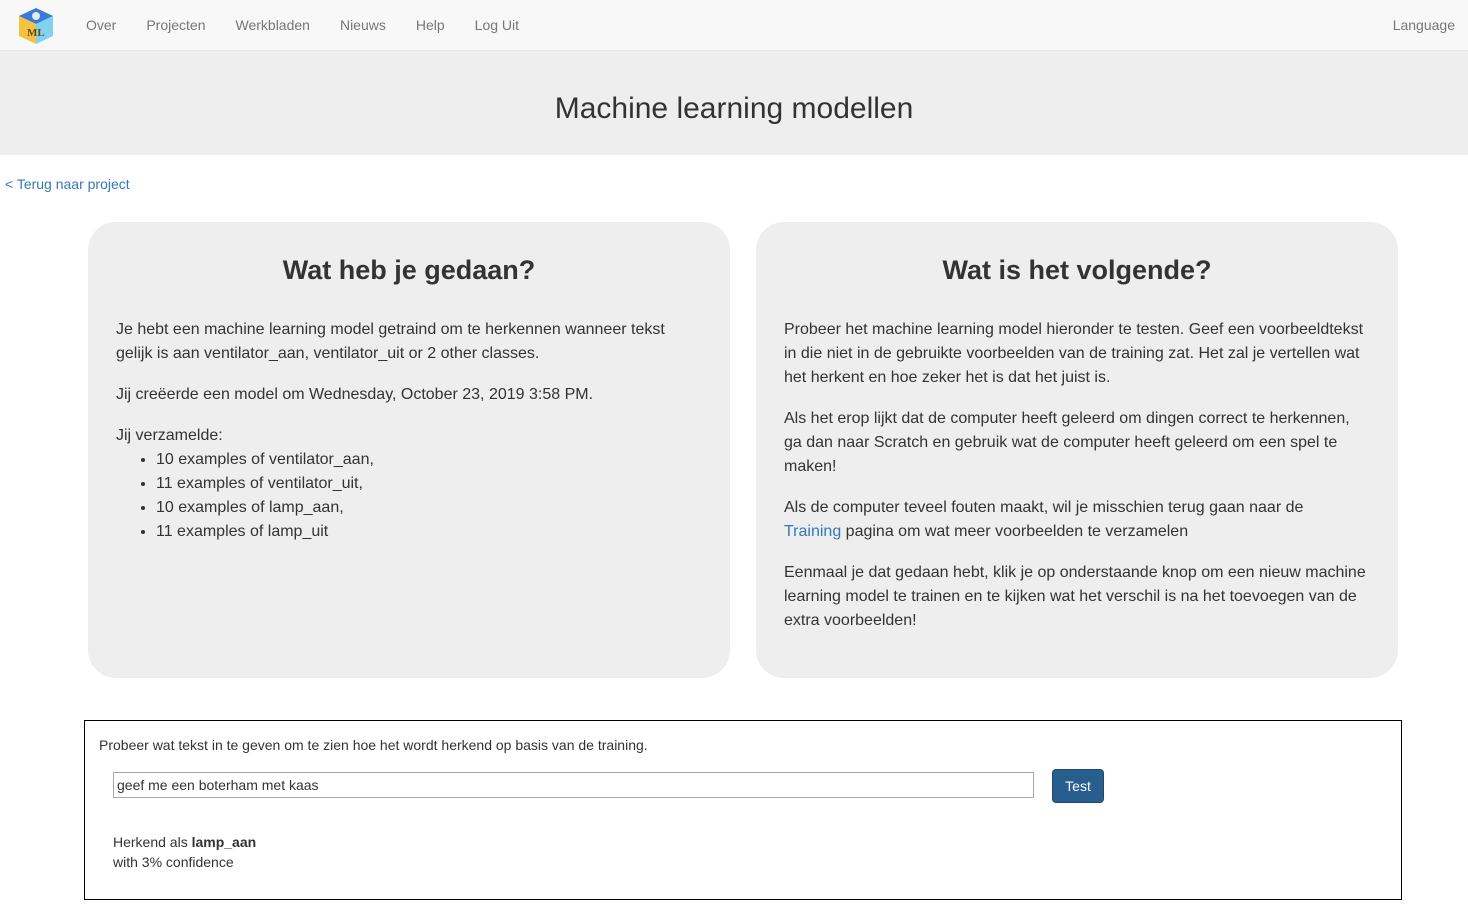  I want to click on nav-link-log-uit: Log Uit, so click(497, 25).